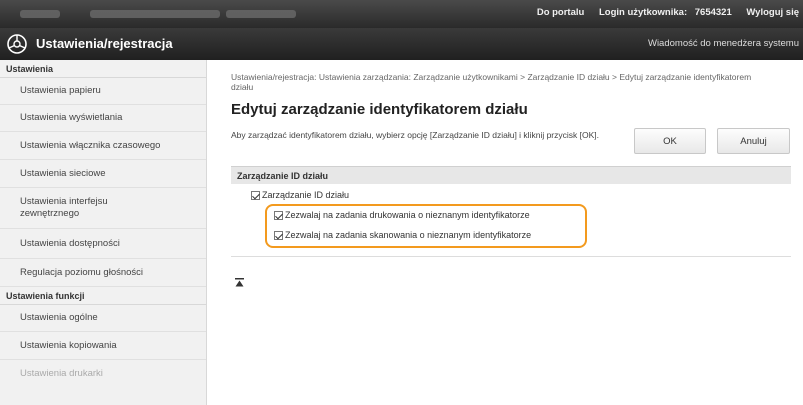  What do you see at coordinates (103, 146) in the screenshot?
I see `sidebar-item-timer: Ustawienia włącznika czasowego` at bounding box center [103, 146].